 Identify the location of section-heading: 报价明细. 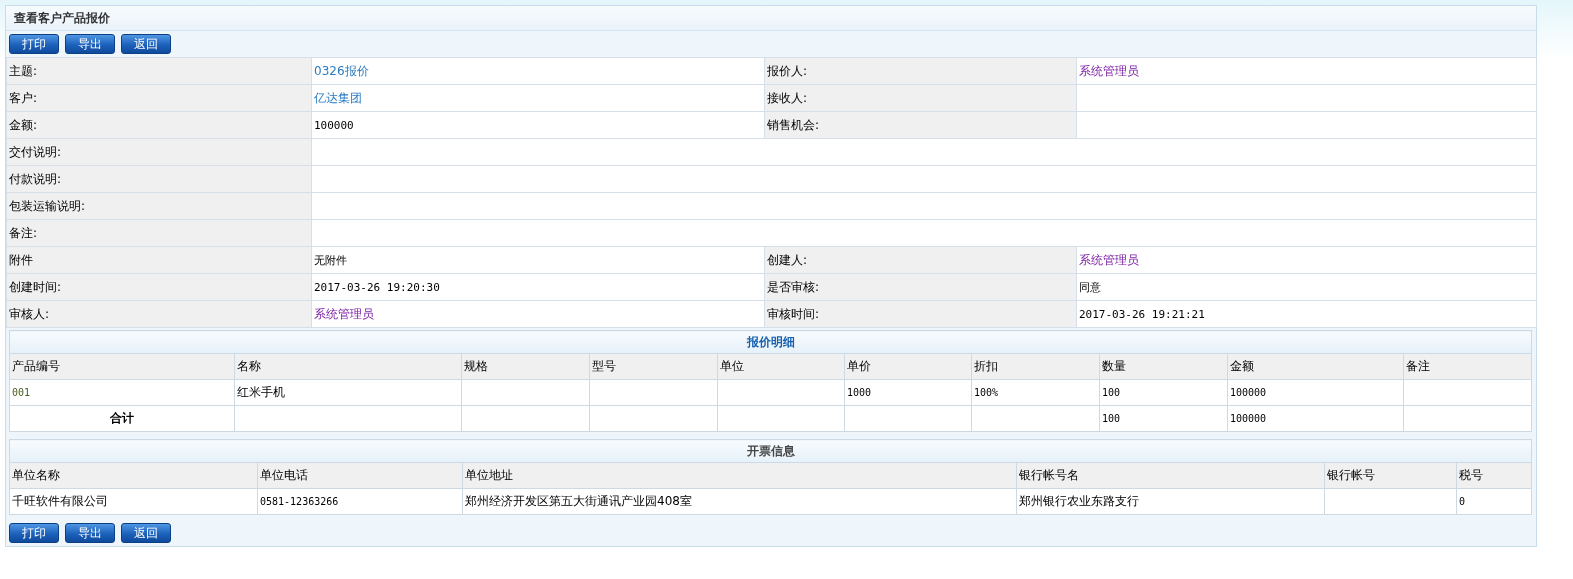
(770, 342).